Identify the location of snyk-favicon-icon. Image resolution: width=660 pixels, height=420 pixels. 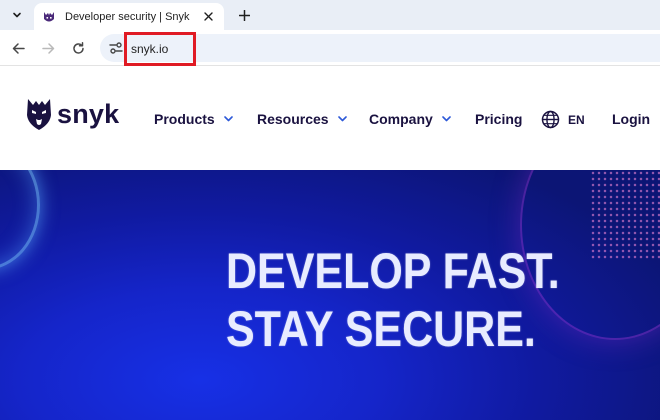
(49, 17).